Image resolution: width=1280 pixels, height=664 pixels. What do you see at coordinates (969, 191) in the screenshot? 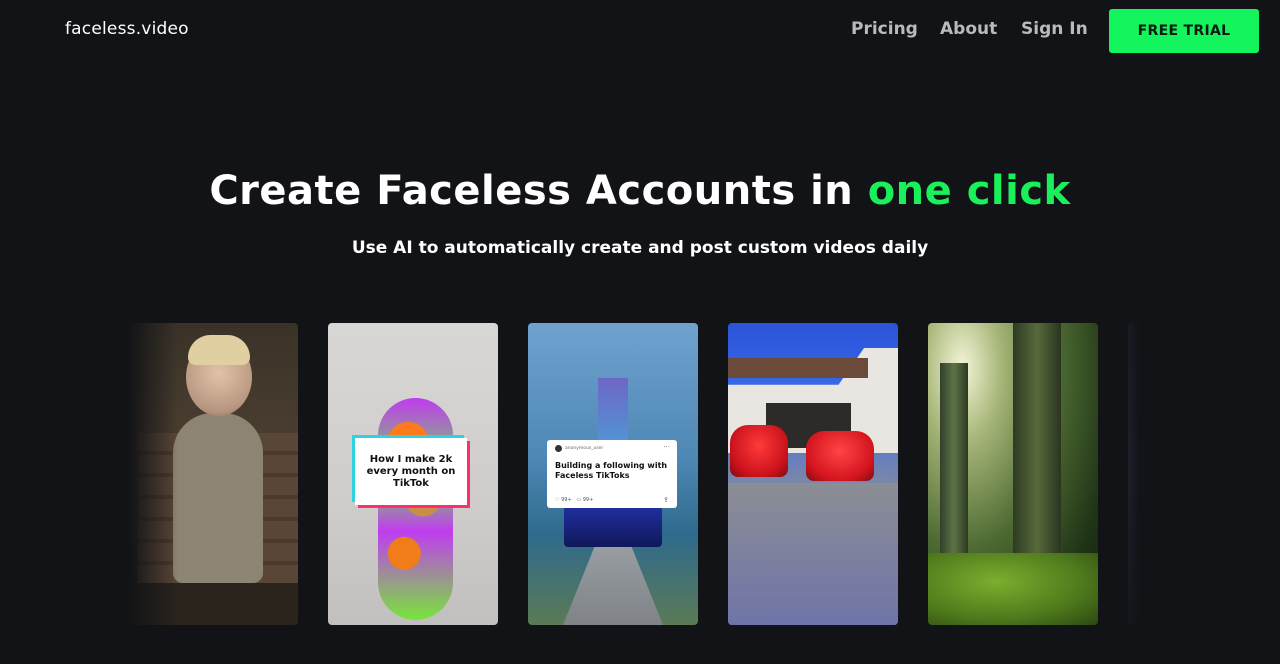
I see `hero-title-accent: one click` at bounding box center [969, 191].